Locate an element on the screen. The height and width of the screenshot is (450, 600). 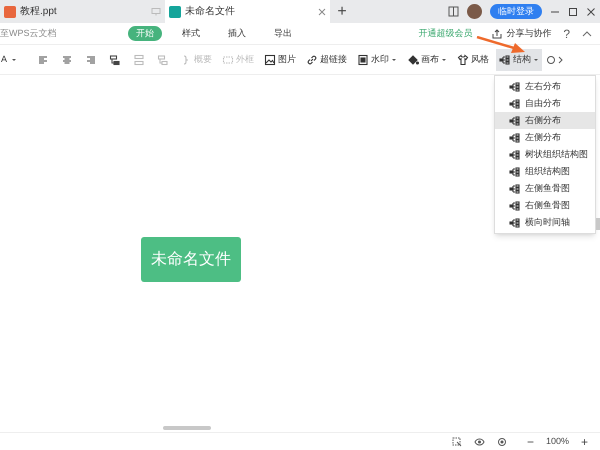
login-button: 临时登录 is located at coordinates (516, 11).